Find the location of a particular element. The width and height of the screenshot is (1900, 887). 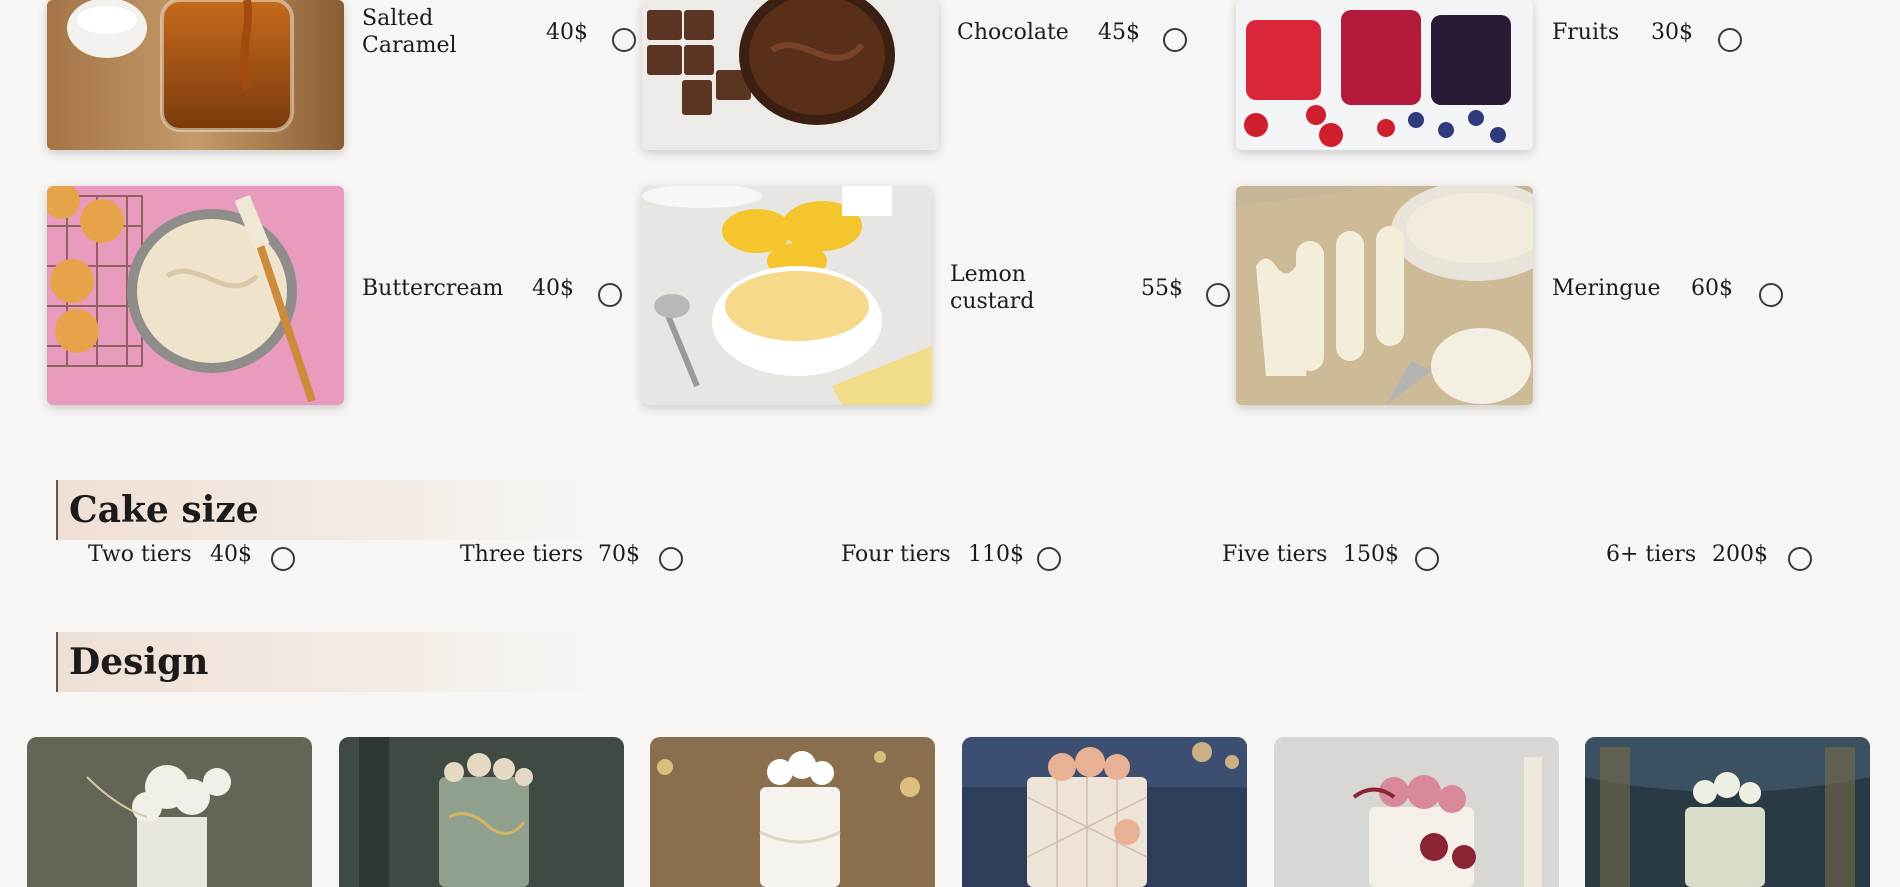

cake-size-title: Cake size is located at coordinates (164, 510).